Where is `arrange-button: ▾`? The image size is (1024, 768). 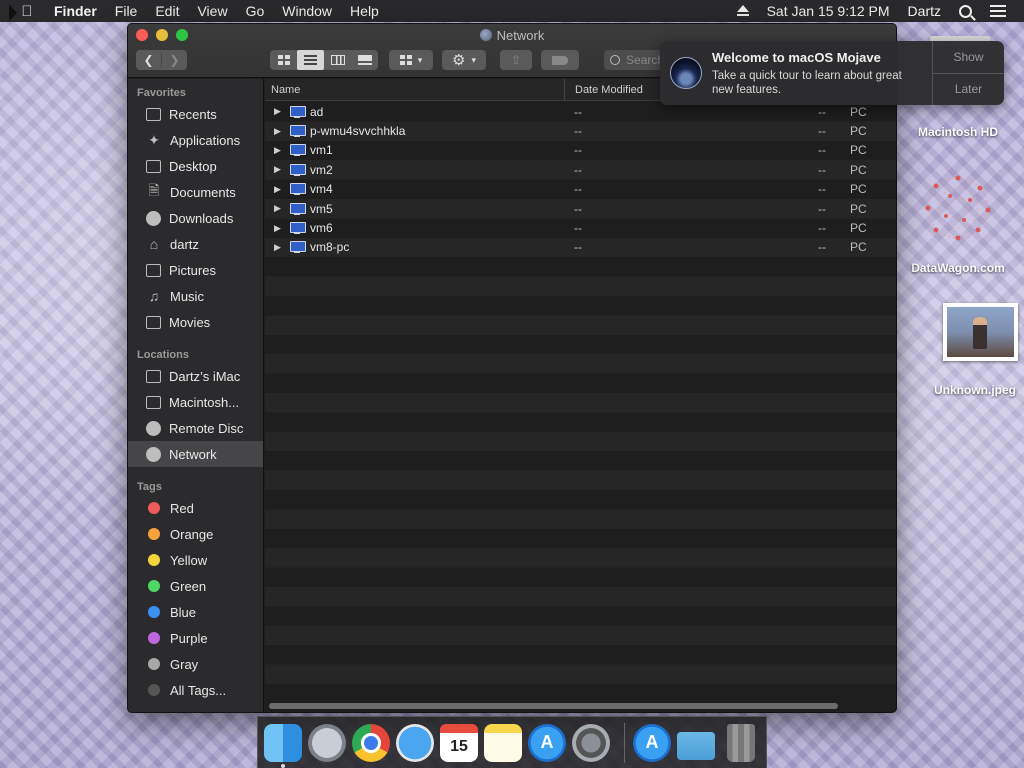
arrange-button: ▾ is located at coordinates (411, 60).